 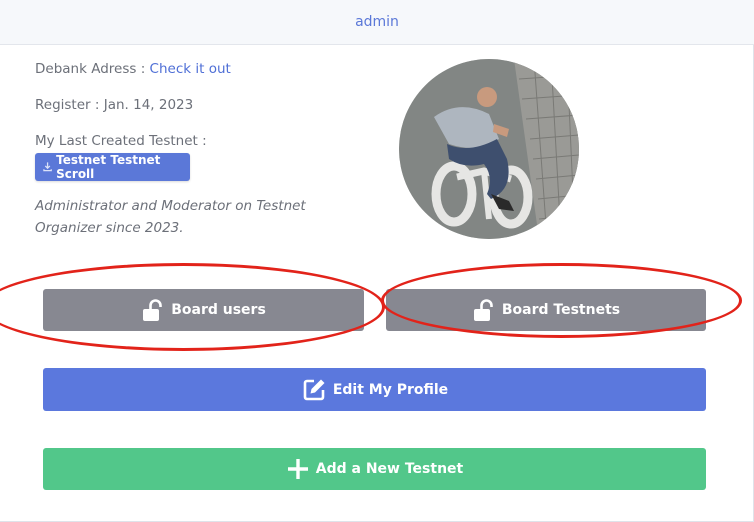 I want to click on add-testnet-button: Add a New Testnet, so click(x=374, y=469).